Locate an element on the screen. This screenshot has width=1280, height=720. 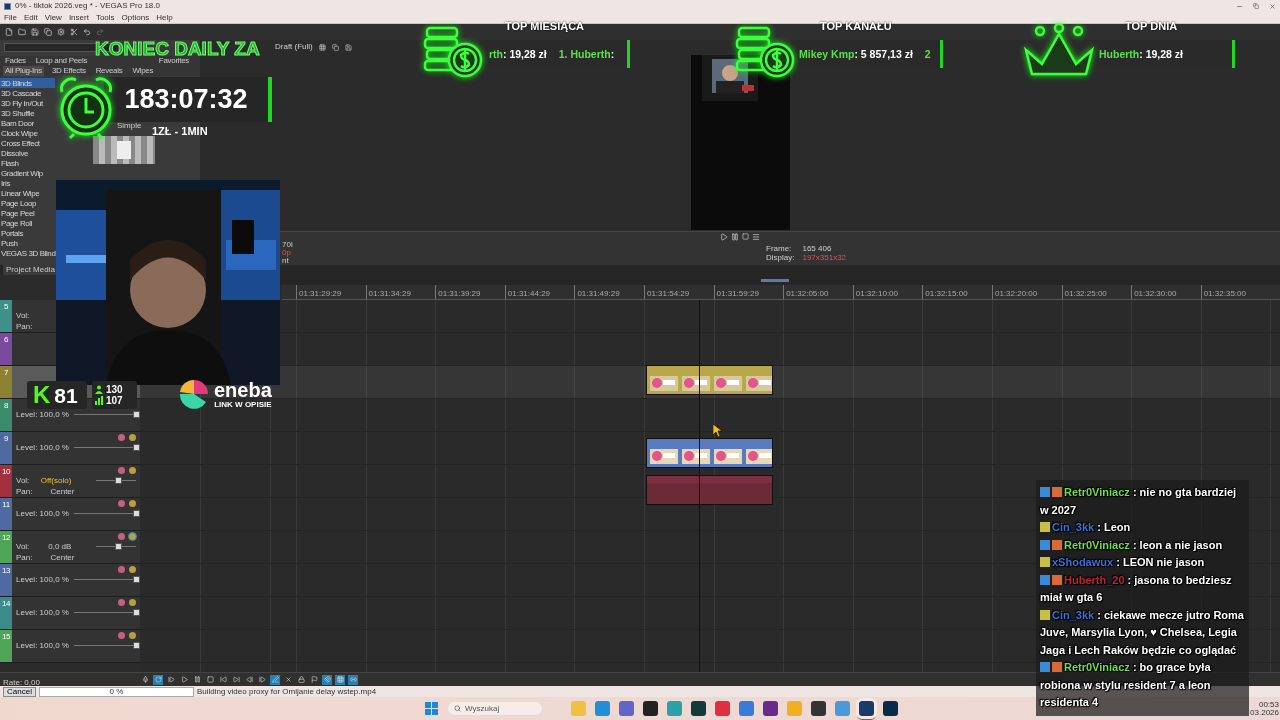
transition-item: Barn Door is located at coordinates (27, 123).